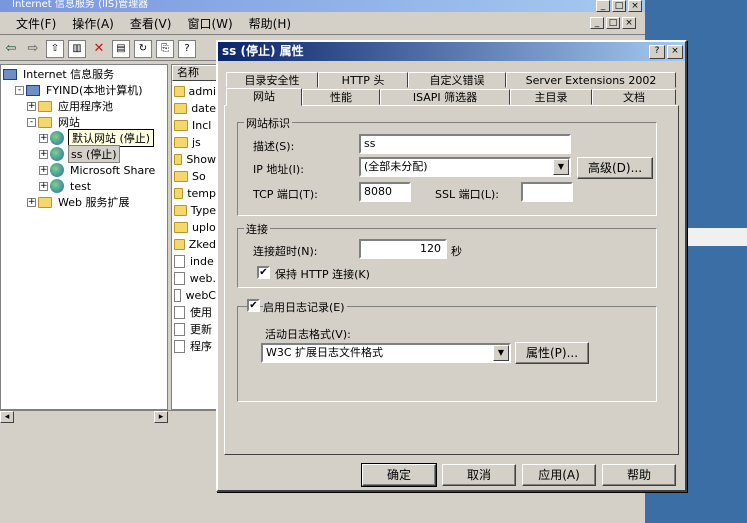  What do you see at coordinates (467, 194) in the screenshot?
I see `ssl-port-label: SSL 端口(L):` at bounding box center [467, 194].